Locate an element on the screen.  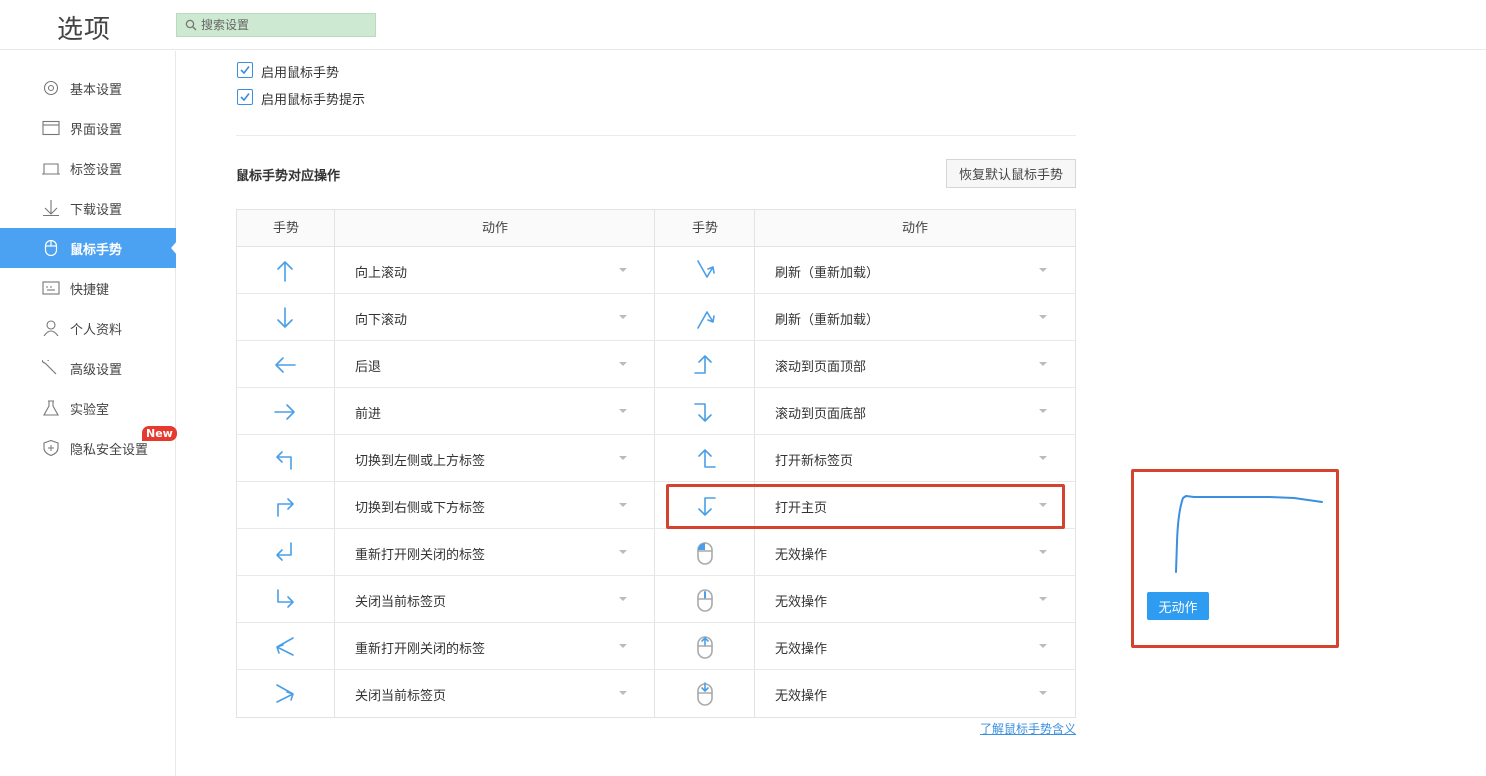
gesture-preview: 无动作 is located at coordinates (1235, 558).